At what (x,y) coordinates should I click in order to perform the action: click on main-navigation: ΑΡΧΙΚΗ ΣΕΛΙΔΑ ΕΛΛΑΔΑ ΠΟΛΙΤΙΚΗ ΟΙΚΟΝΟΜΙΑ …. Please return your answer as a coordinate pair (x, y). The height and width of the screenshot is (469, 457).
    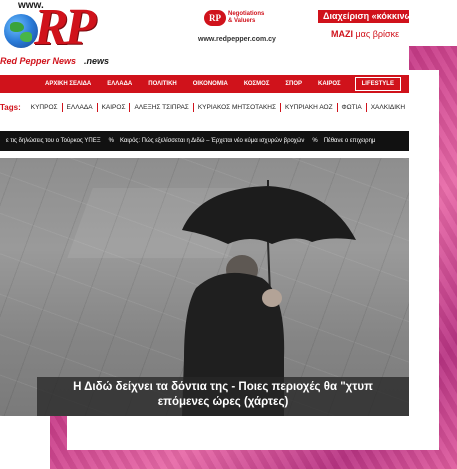
    Looking at the image, I should click on (204, 84).